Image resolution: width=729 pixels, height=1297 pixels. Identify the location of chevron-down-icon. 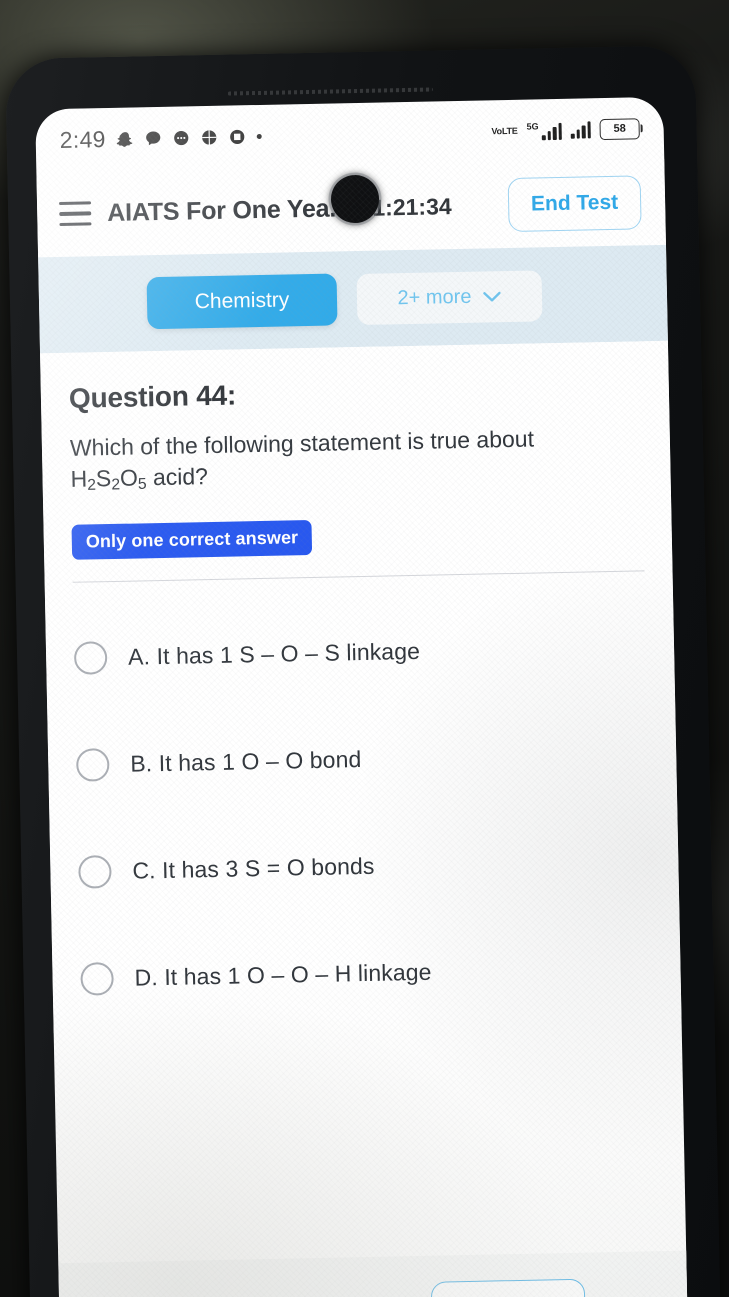
(492, 296).